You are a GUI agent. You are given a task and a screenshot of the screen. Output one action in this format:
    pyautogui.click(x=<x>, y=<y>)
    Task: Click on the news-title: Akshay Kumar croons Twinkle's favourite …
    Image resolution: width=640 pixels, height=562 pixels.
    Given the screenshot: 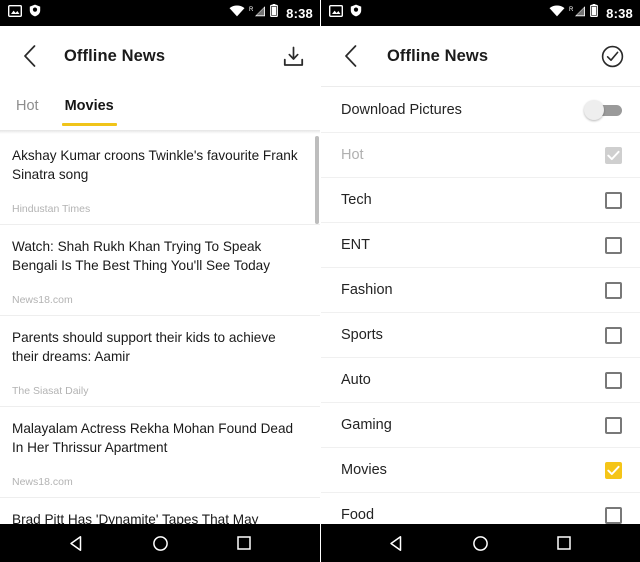 What is the action you would take?
    pyautogui.click(x=155, y=165)
    